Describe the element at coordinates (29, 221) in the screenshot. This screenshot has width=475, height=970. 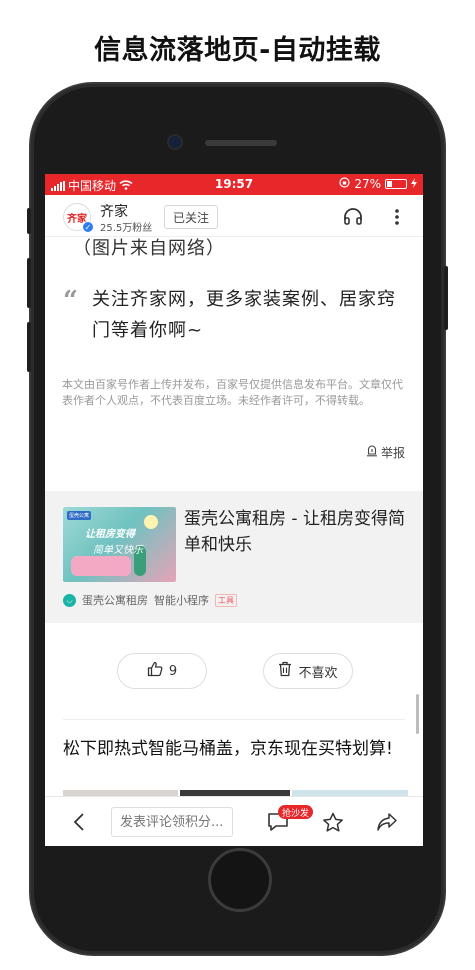
I see `silent-switch` at that location.